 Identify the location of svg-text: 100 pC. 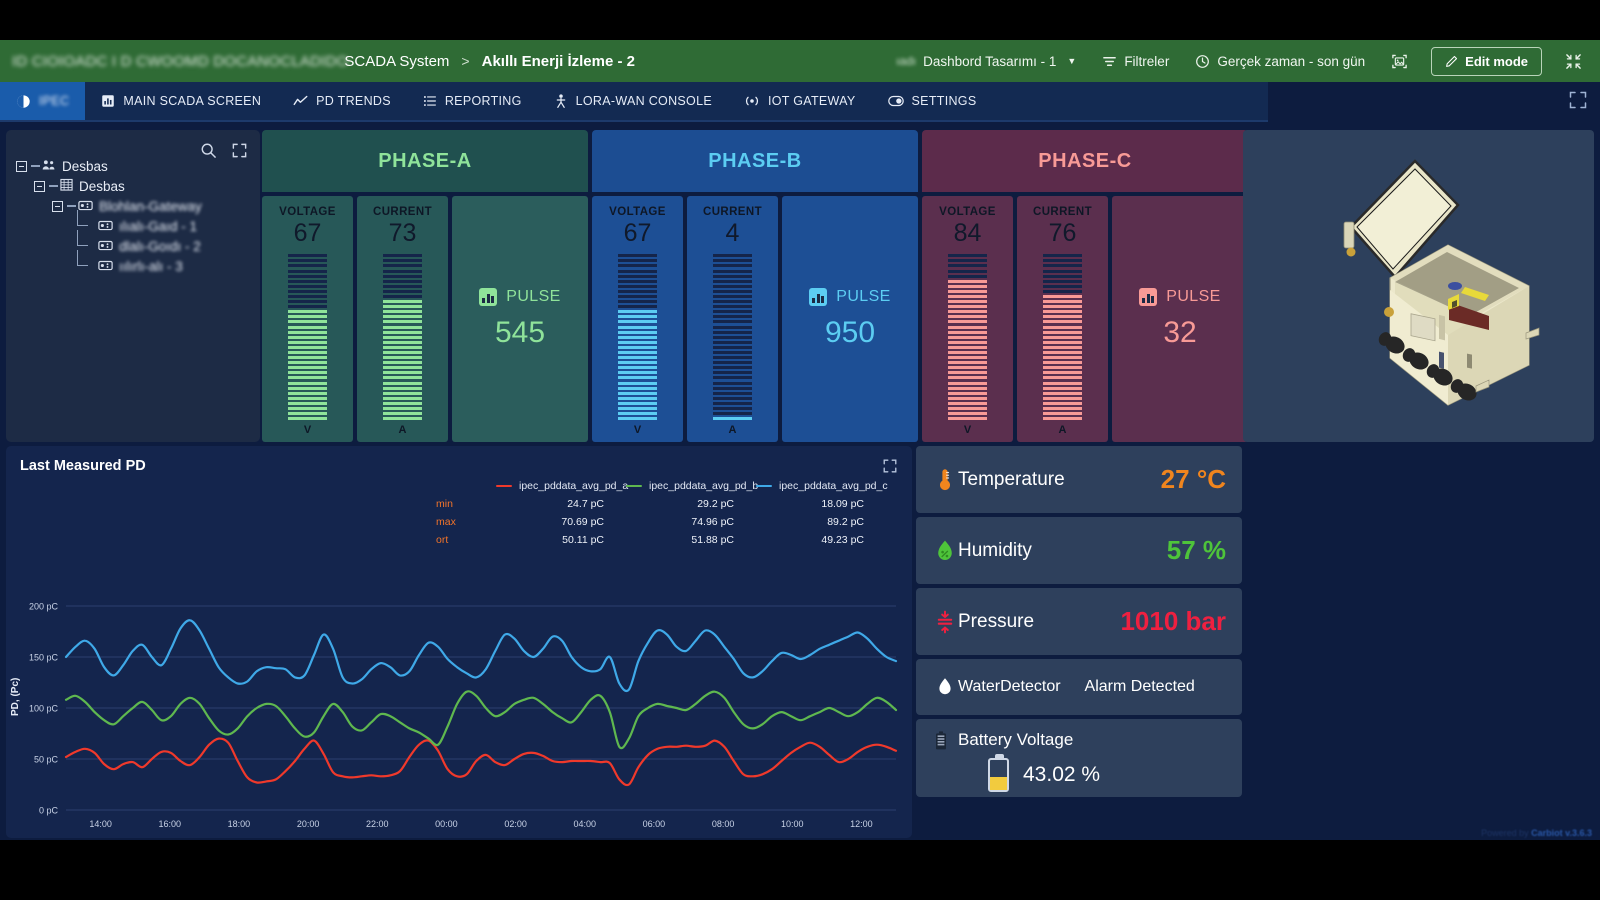
(44, 709).